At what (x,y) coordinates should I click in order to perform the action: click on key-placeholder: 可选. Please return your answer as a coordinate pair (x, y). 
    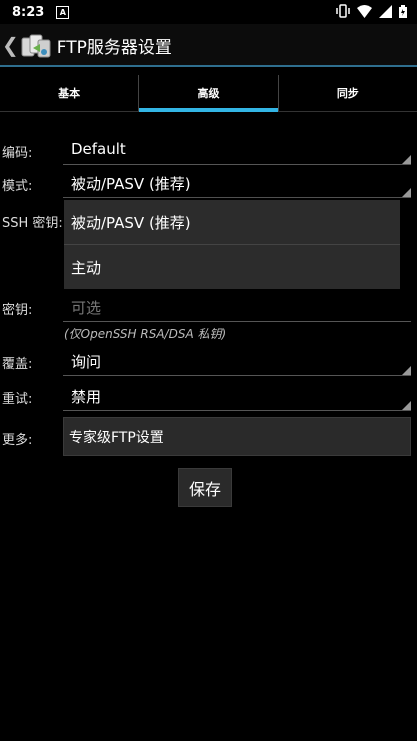
    Looking at the image, I should click on (86, 308).